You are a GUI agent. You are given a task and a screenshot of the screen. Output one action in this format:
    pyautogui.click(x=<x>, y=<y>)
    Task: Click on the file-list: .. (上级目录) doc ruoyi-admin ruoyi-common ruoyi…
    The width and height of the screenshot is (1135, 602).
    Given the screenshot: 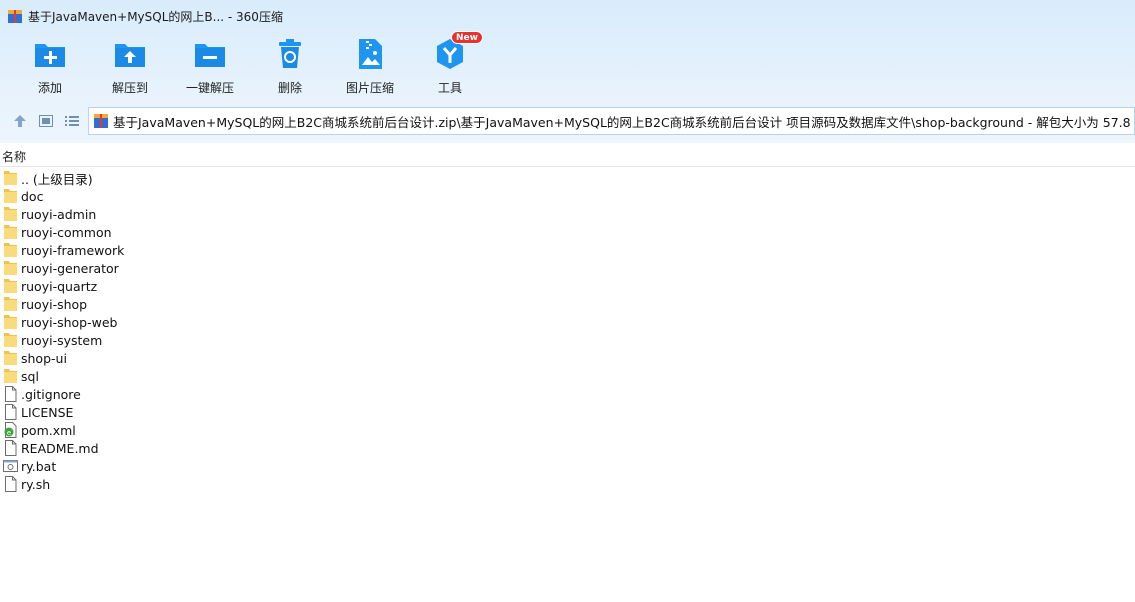 What is the action you would take?
    pyautogui.click(x=63, y=331)
    